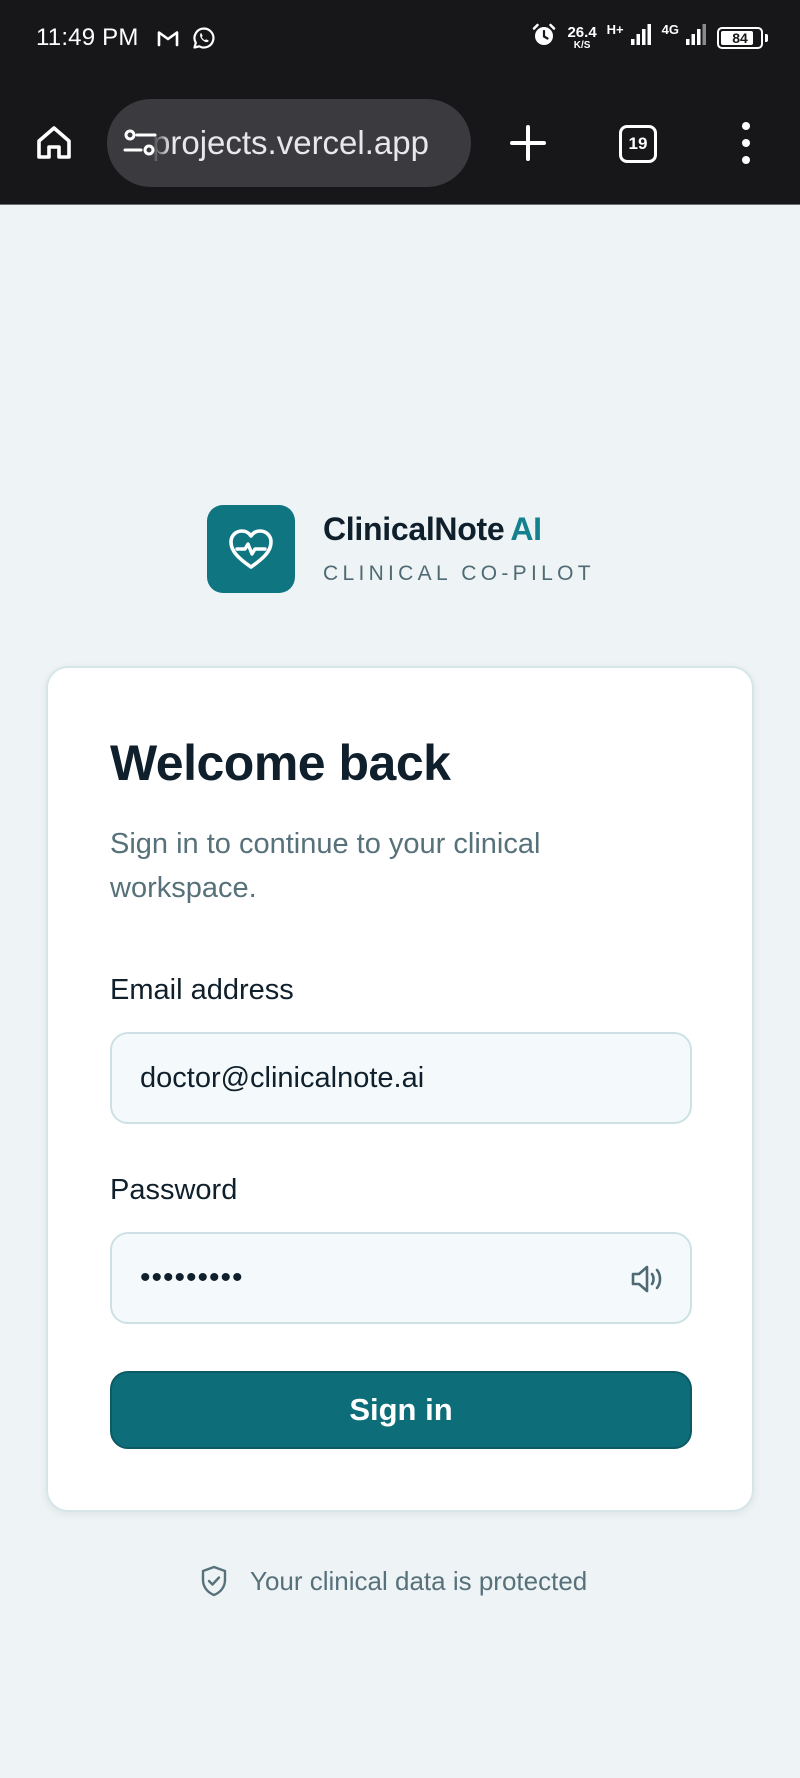 The height and width of the screenshot is (1778, 800). I want to click on password-audio-toggle, so click(647, 1279).